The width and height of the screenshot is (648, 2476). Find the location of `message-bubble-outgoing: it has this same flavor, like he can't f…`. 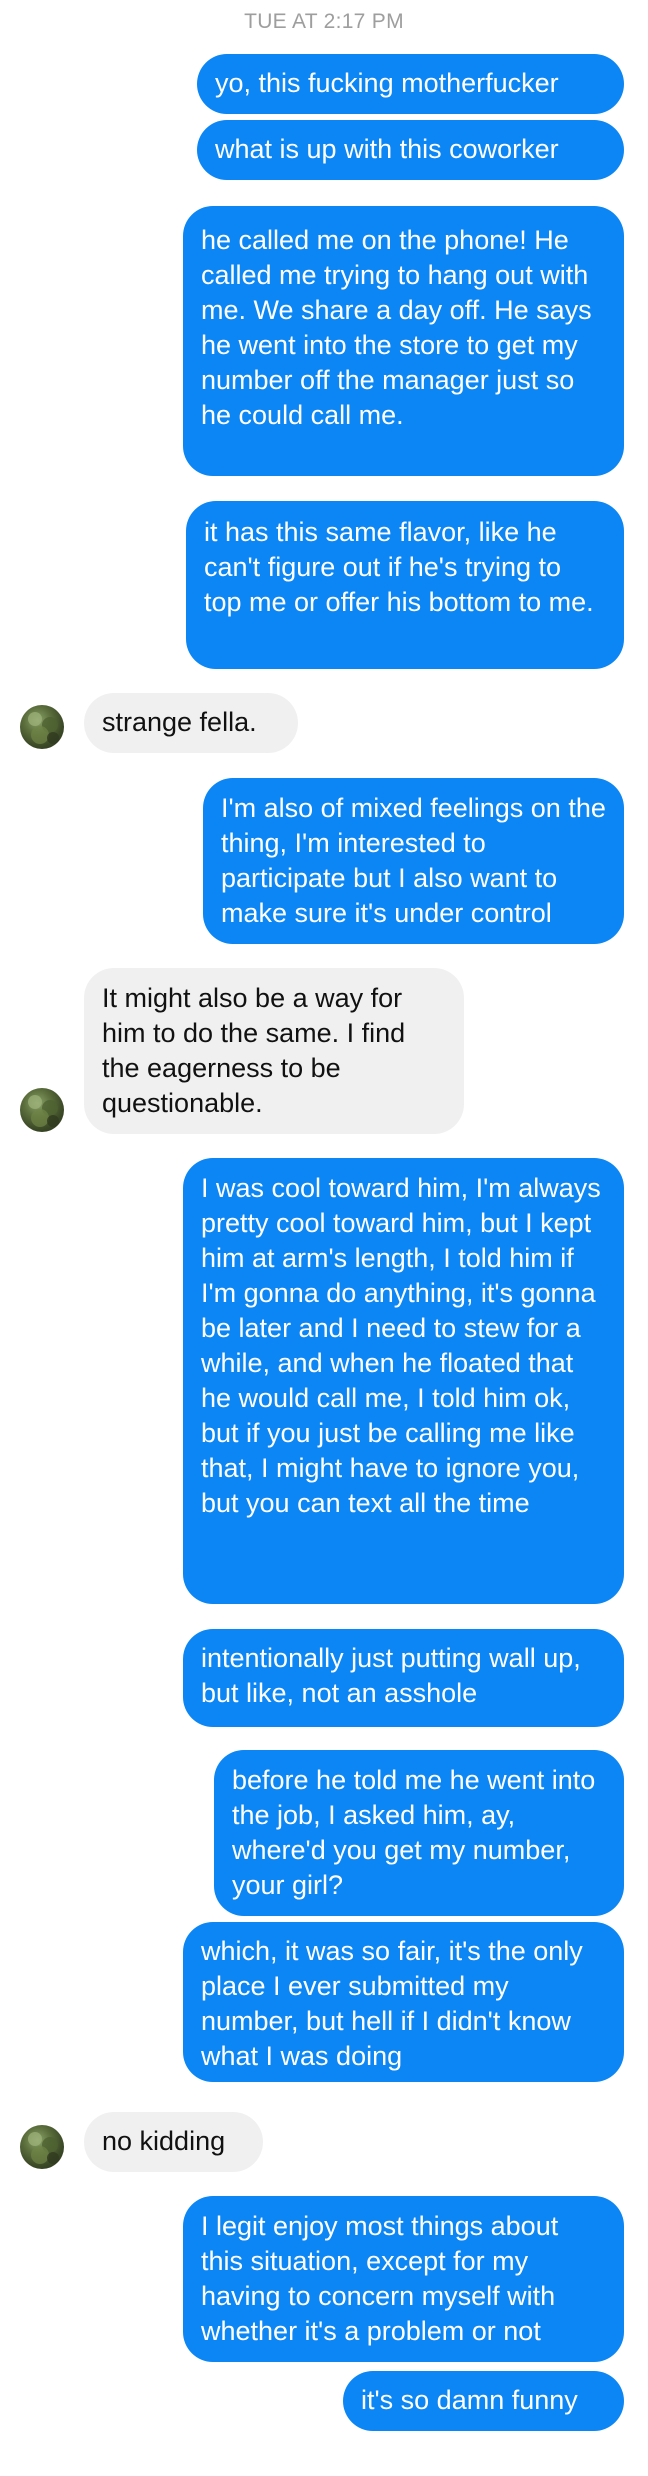

message-bubble-outgoing: it has this same flavor, like he can't f… is located at coordinates (405, 585).